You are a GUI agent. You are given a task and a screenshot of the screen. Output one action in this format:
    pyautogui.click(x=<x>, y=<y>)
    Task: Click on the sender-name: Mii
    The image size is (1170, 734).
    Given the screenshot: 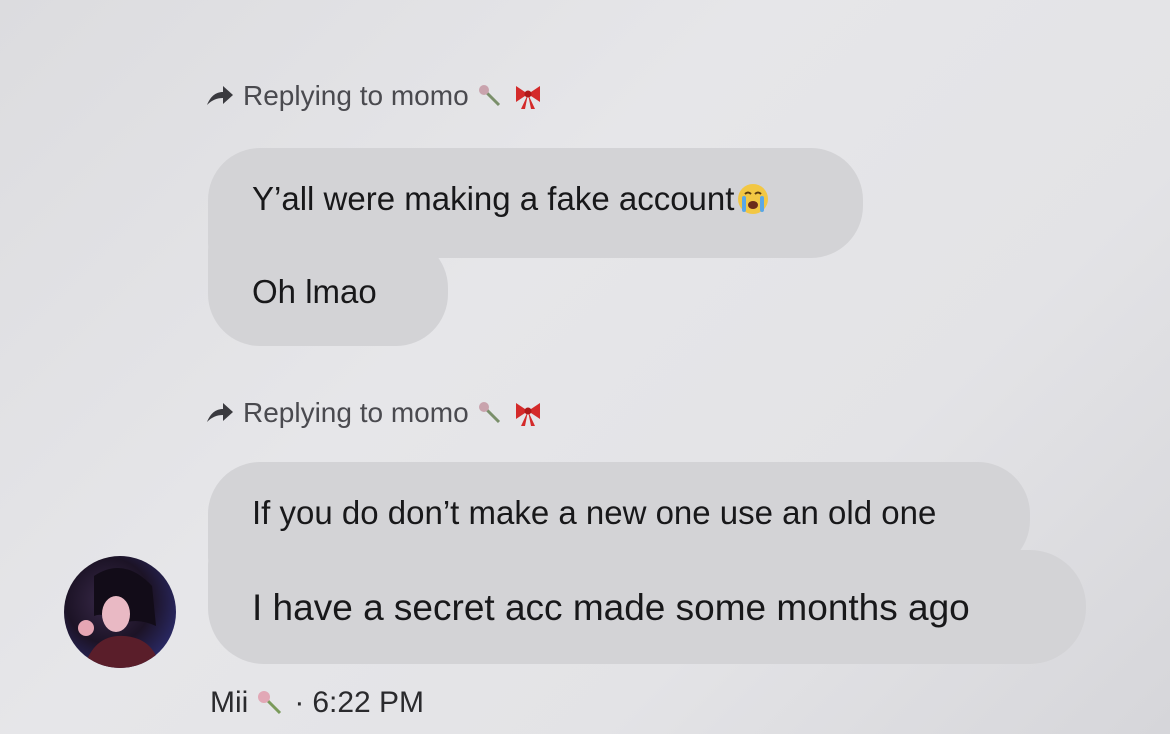 What is the action you would take?
    pyautogui.click(x=229, y=703)
    